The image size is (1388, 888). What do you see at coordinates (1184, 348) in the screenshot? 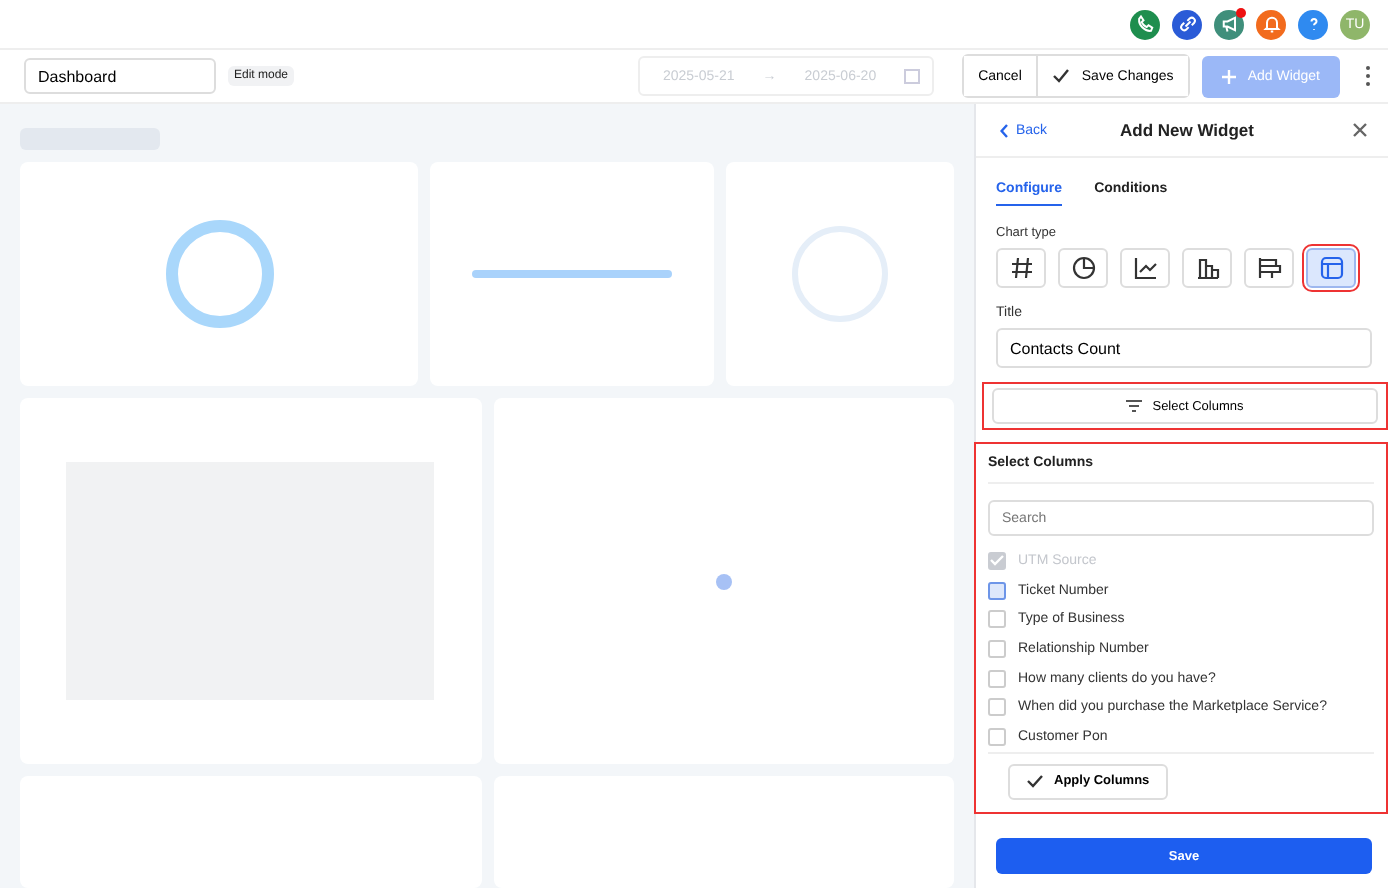
I see `title-field: Contacts Count` at bounding box center [1184, 348].